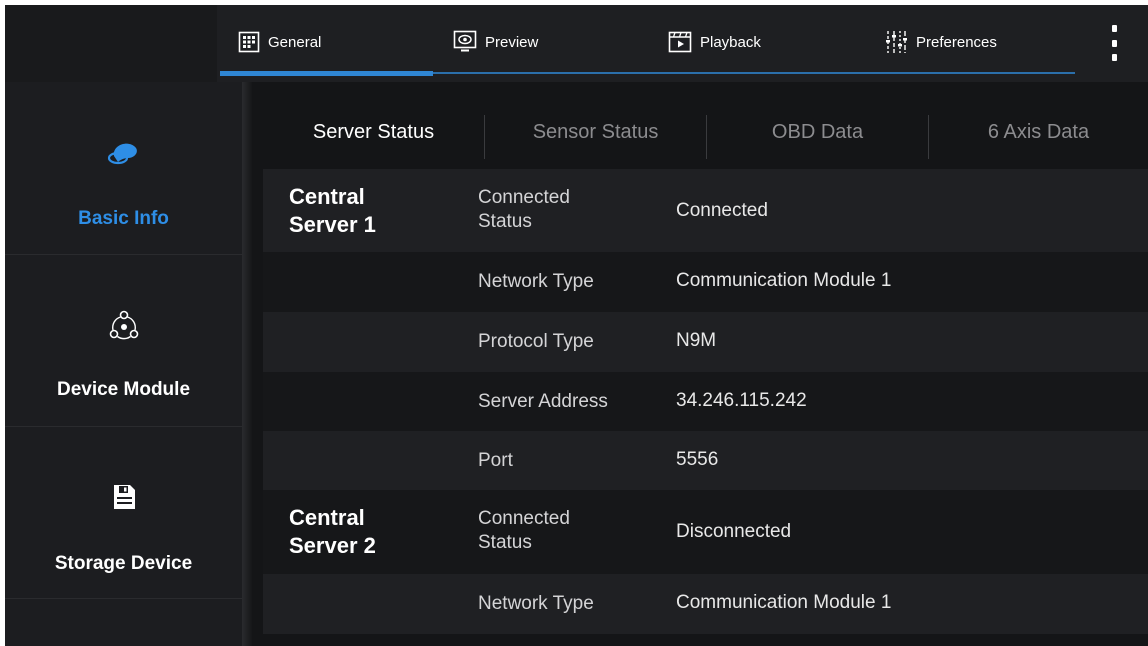 The width and height of the screenshot is (1148, 646). What do you see at coordinates (722, 210) in the screenshot?
I see `row-value: Connected` at bounding box center [722, 210].